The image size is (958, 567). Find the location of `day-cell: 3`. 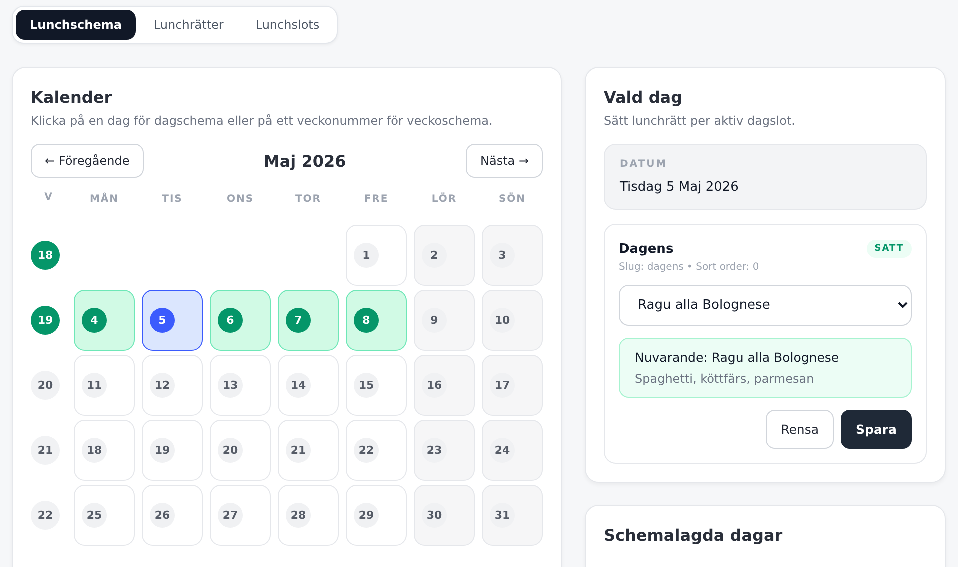

day-cell: 3 is located at coordinates (512, 255).